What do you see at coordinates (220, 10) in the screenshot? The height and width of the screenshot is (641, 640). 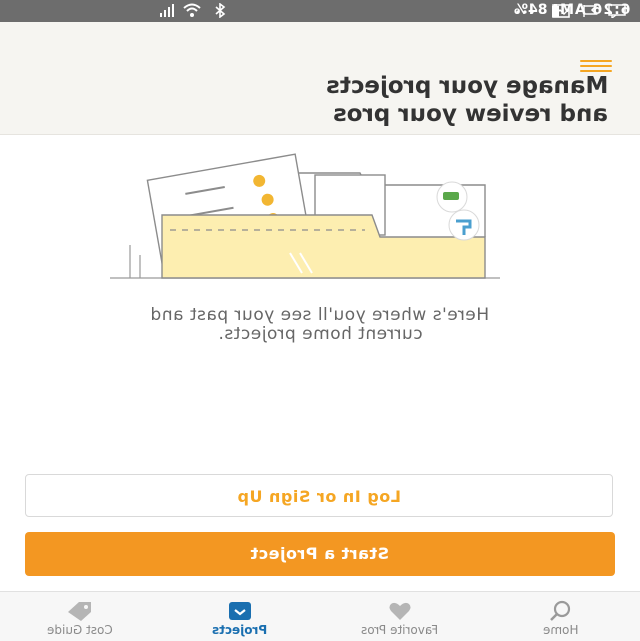 I see `bluetooth-icon` at bounding box center [220, 10].